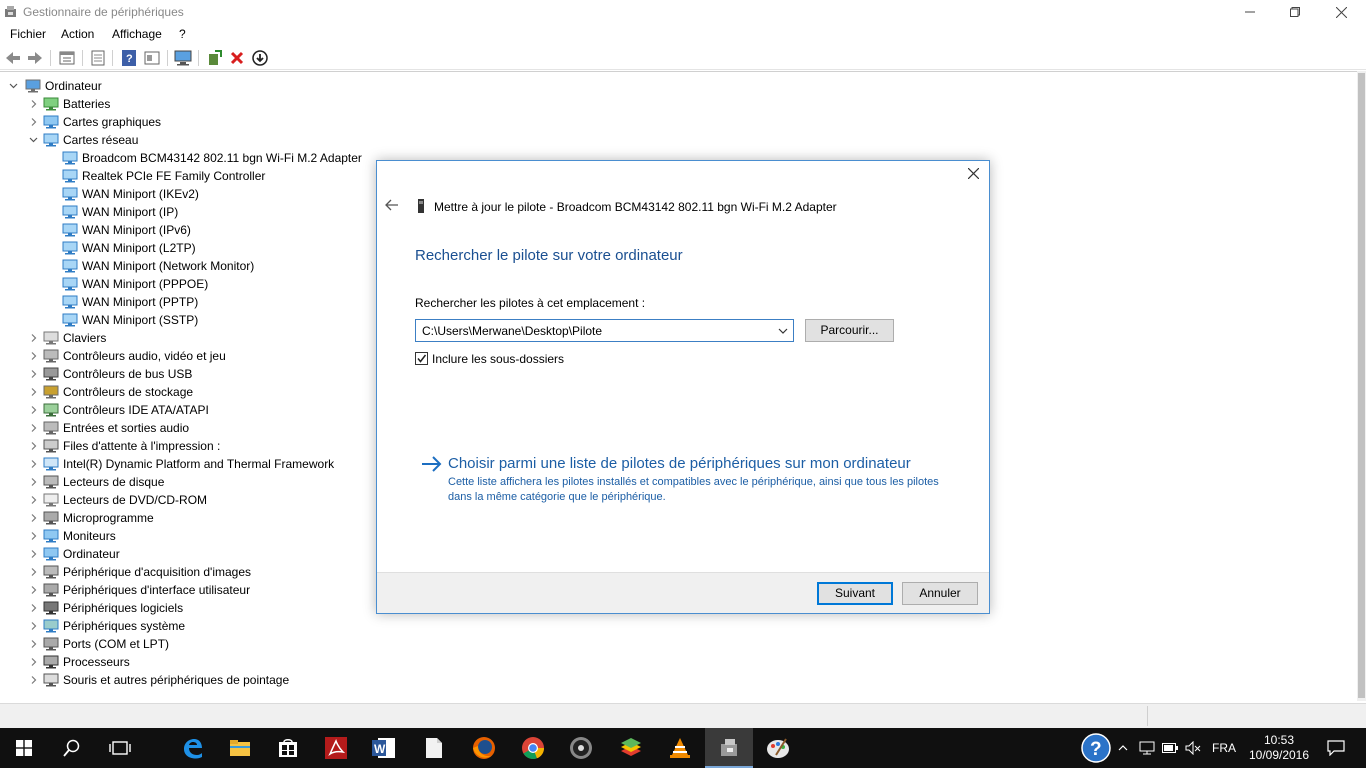  Describe the element at coordinates (1336, 748) in the screenshot. I see `notifications-icon` at that location.